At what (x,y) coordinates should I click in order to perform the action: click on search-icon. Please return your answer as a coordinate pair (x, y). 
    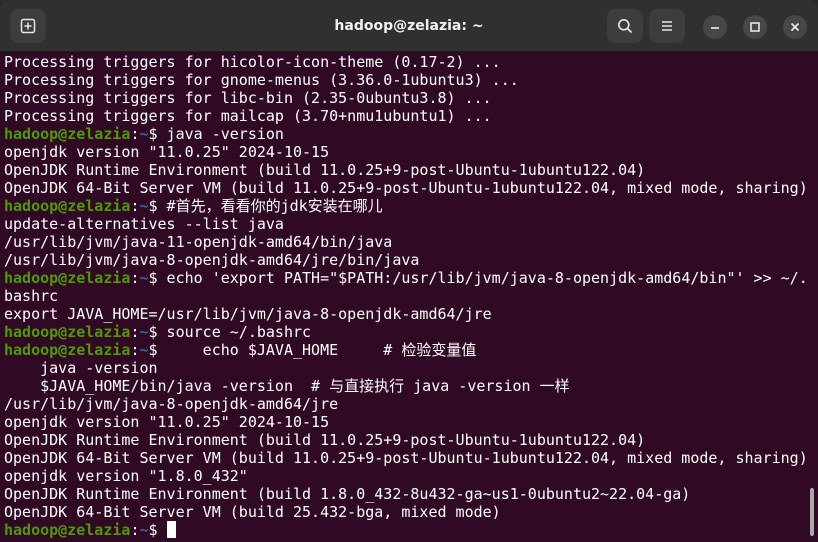
    Looking at the image, I should click on (625, 26).